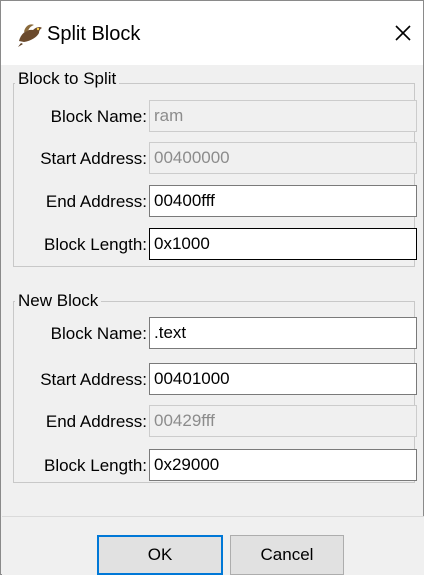  What do you see at coordinates (30, 34) in the screenshot?
I see `dragon-icon` at bounding box center [30, 34].